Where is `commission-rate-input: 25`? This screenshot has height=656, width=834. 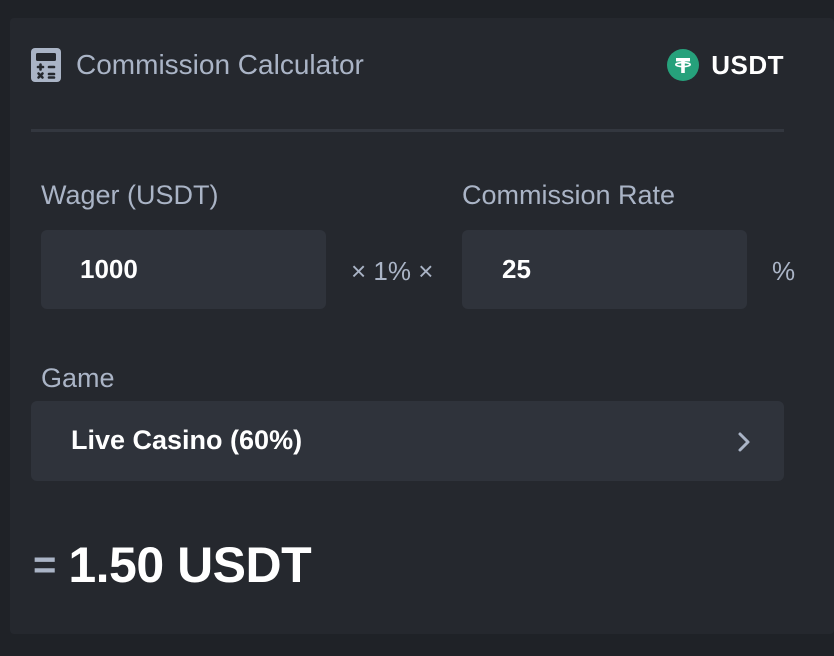
commission-rate-input: 25 is located at coordinates (604, 269).